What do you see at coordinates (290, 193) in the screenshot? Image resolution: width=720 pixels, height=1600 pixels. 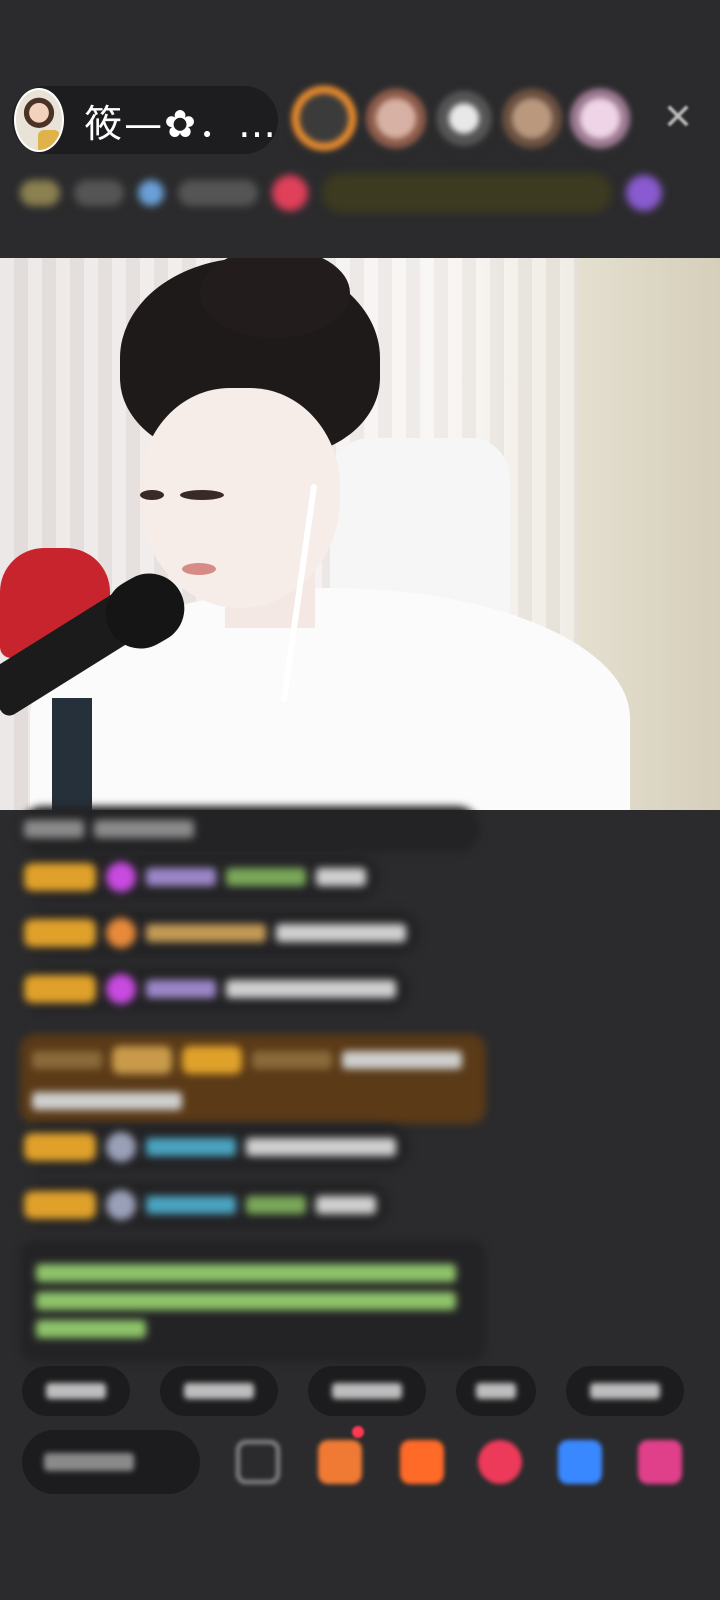 I see `heart-icon` at bounding box center [290, 193].